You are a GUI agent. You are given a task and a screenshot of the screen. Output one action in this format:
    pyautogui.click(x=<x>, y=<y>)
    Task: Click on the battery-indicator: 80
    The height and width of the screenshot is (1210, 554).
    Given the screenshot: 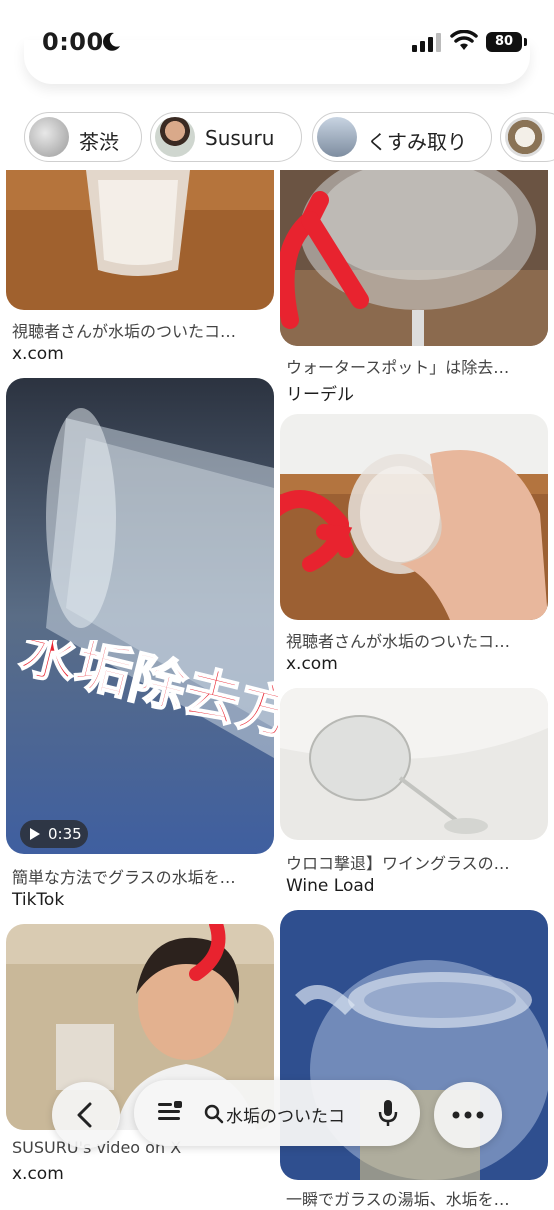 What is the action you would take?
    pyautogui.click(x=504, y=42)
    